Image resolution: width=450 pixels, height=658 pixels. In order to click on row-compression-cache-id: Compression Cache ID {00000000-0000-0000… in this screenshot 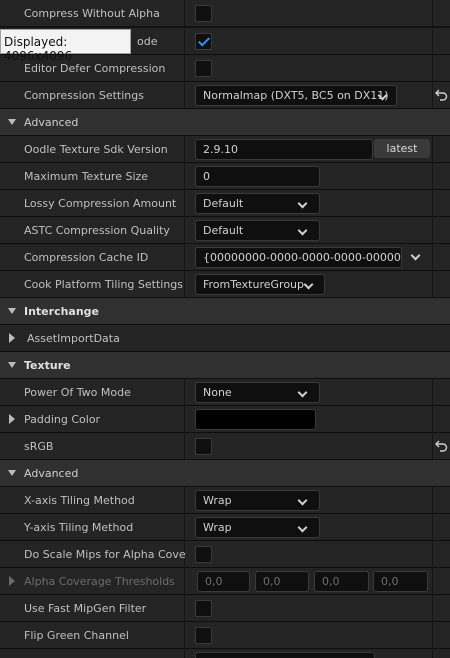, I will do `click(225, 257)`.